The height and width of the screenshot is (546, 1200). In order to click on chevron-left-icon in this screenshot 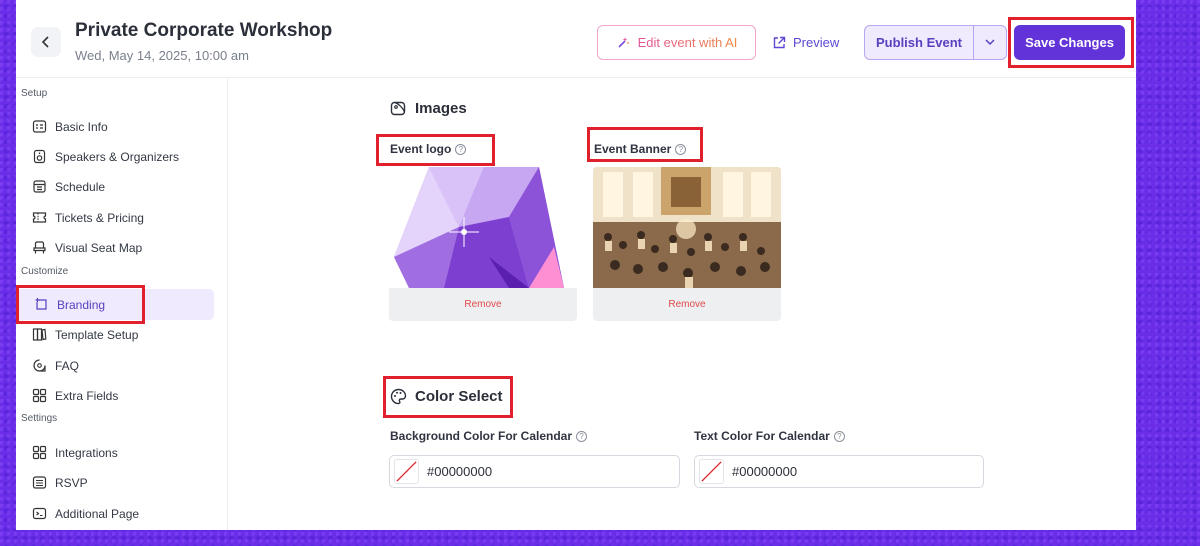, I will do `click(45, 42)`.